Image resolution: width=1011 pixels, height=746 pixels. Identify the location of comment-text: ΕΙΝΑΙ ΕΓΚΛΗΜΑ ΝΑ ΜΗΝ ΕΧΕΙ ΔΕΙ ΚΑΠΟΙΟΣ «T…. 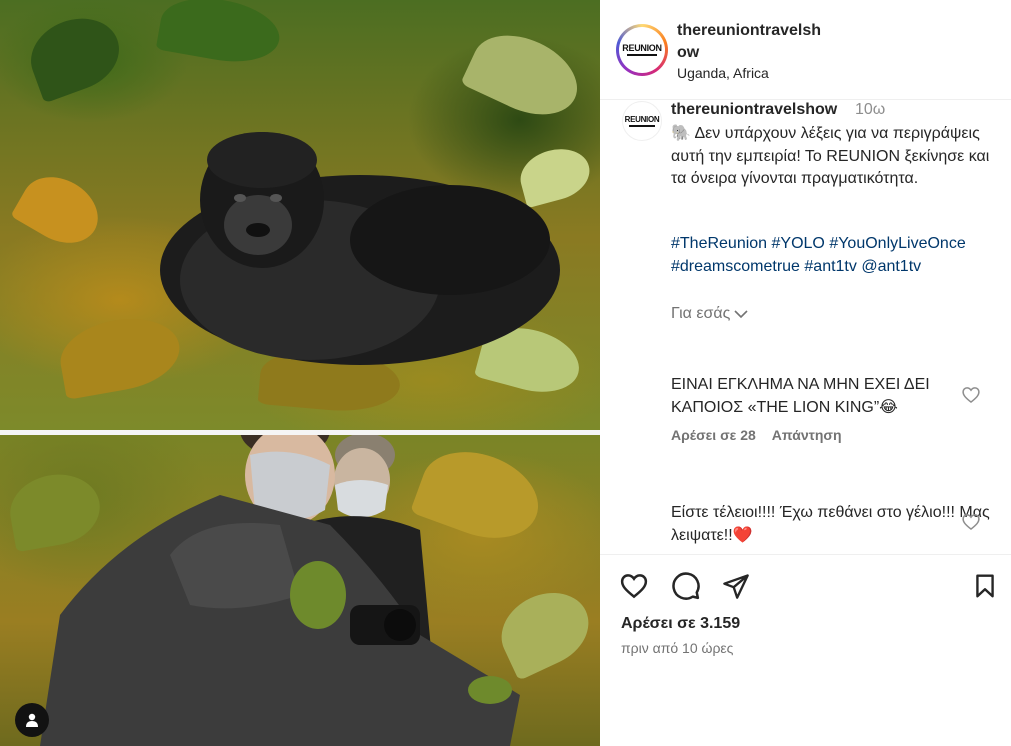
(800, 396).